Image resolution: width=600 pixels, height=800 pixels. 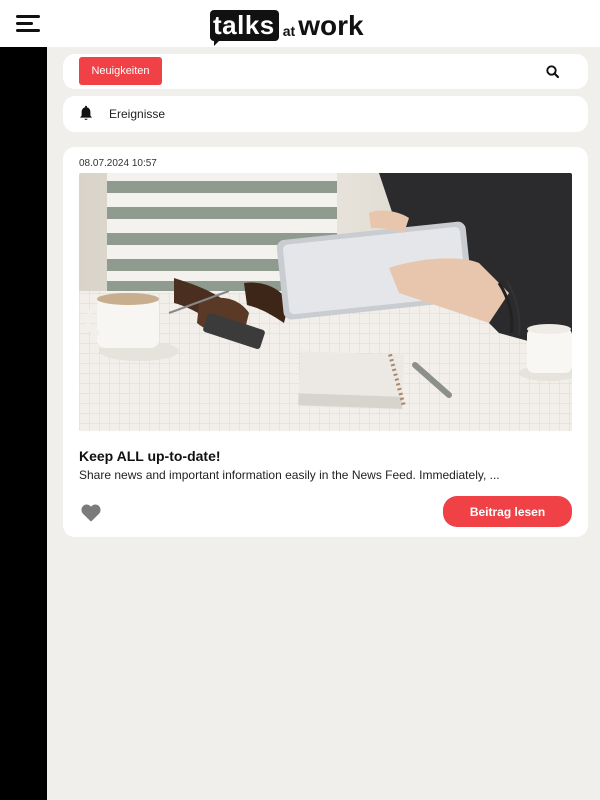 I want to click on feed-tabs-bar: Neuigkeiten, so click(x=325, y=71).